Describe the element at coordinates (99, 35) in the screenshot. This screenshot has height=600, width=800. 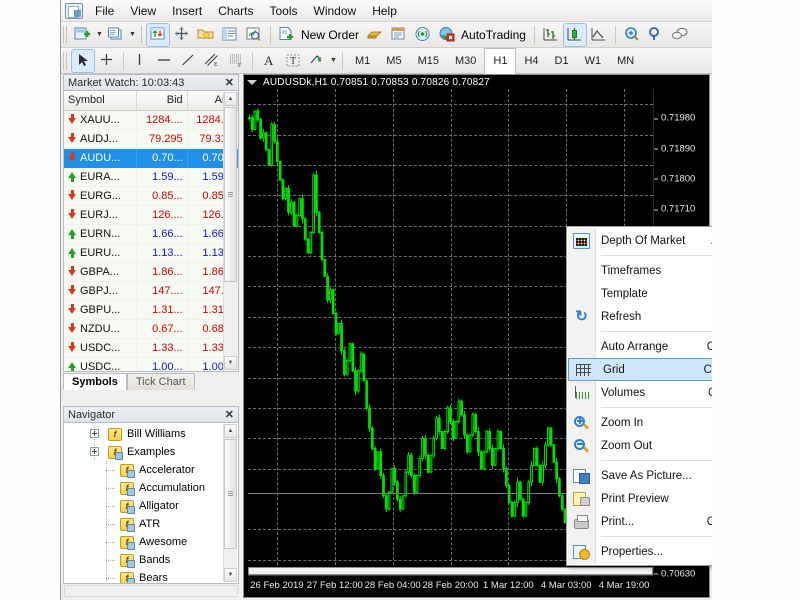
I see `new-chart-dropdown-caret: ▼` at that location.